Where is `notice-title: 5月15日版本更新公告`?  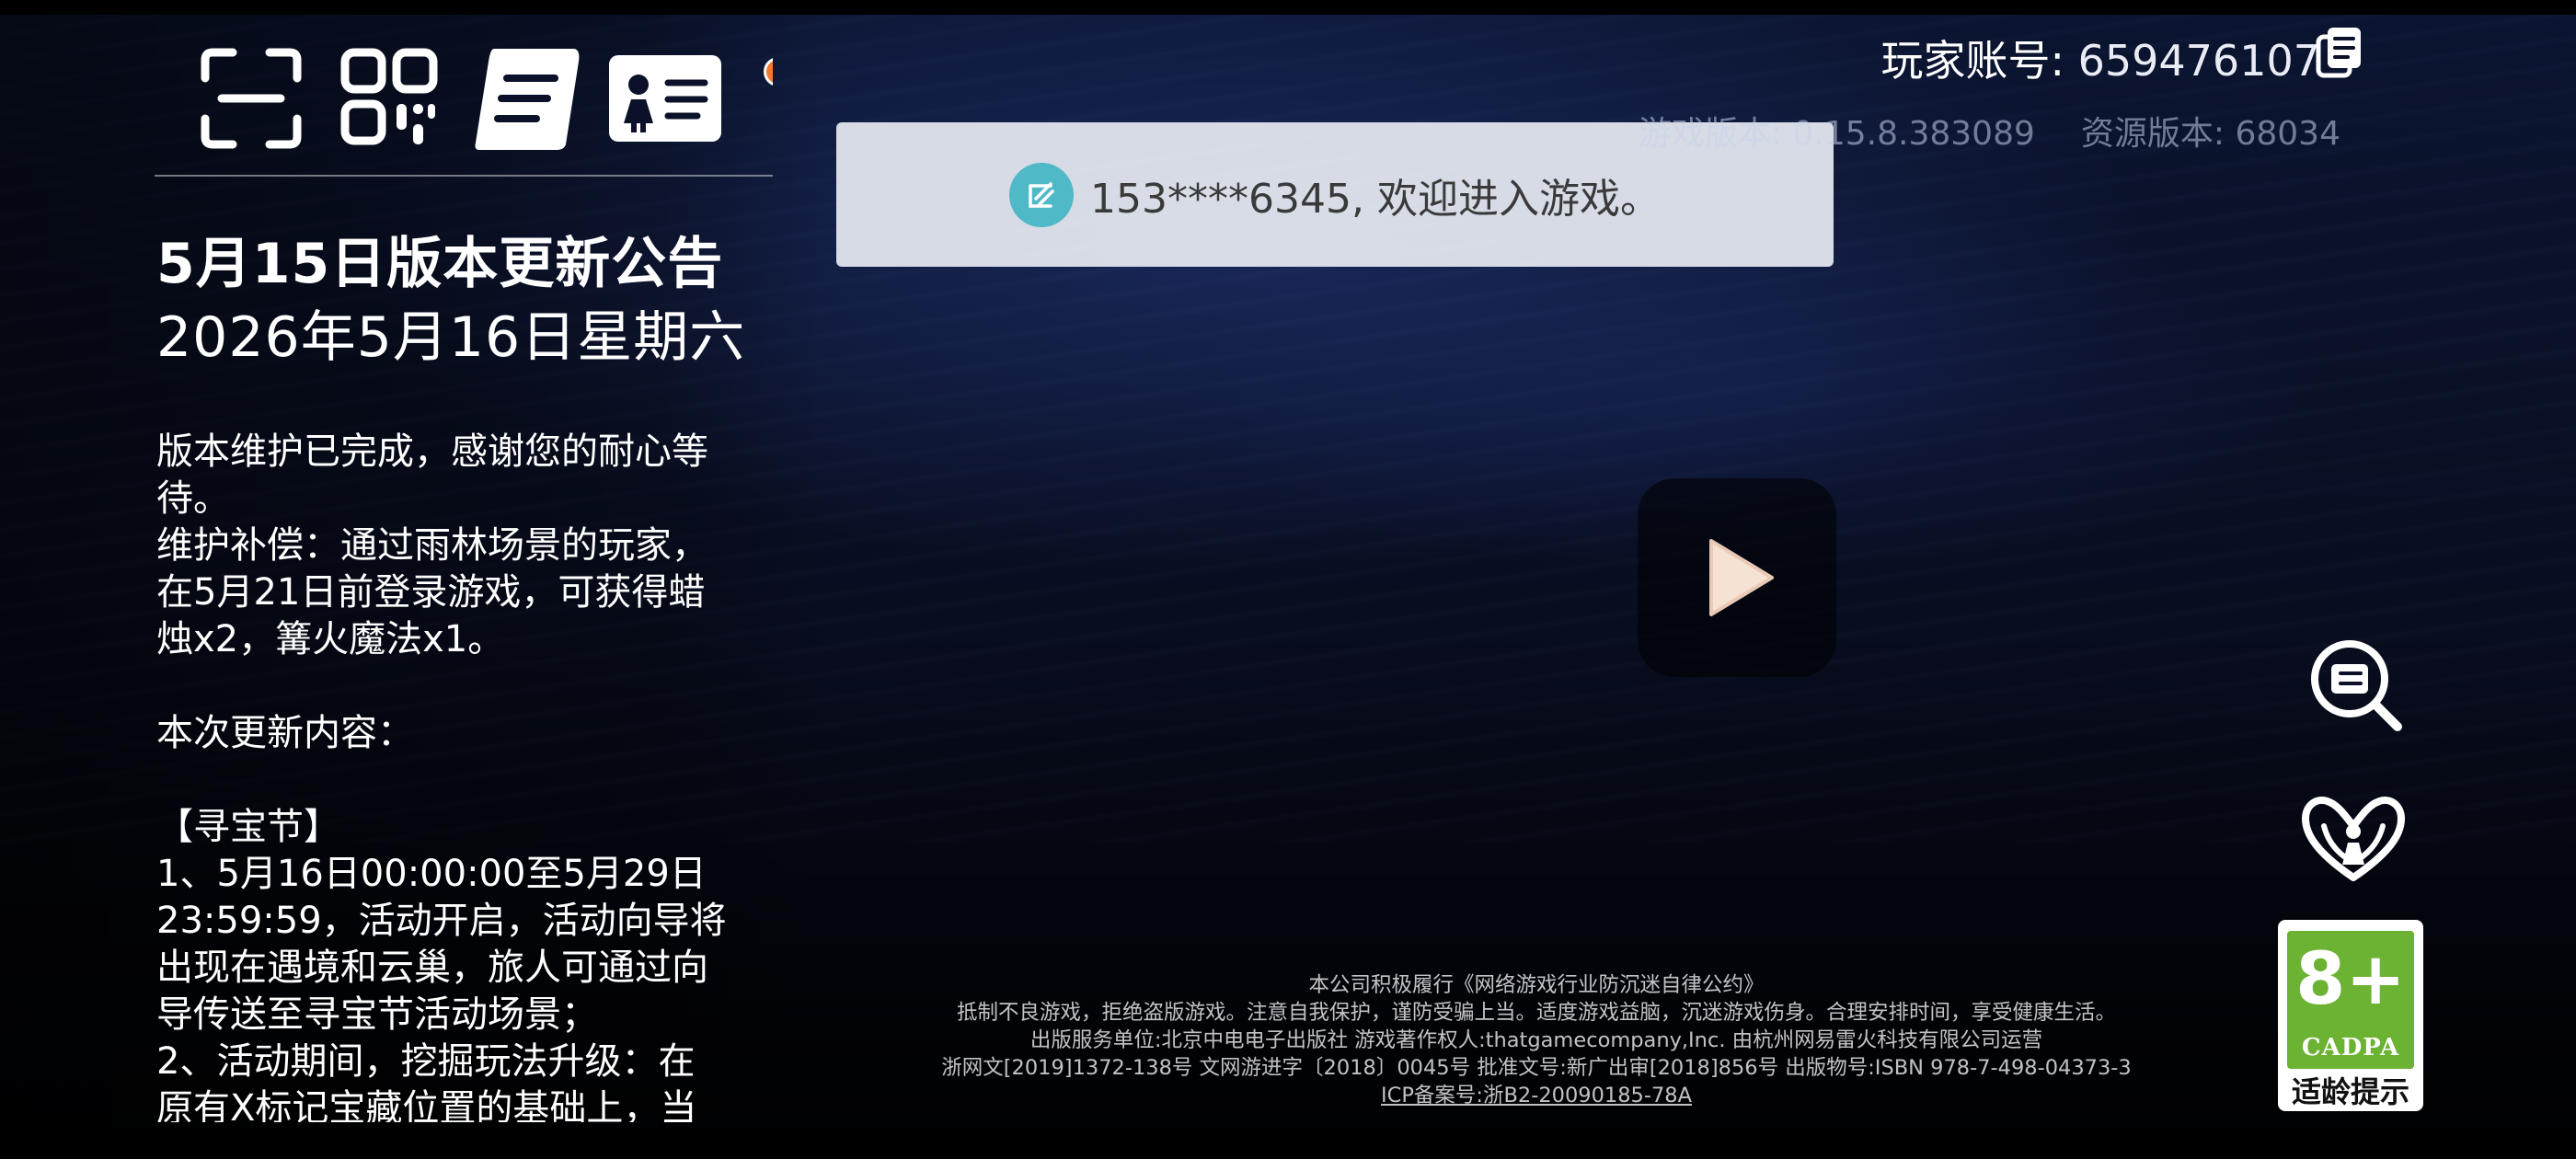
notice-title: 5月15日版本更新公告 is located at coordinates (440, 264).